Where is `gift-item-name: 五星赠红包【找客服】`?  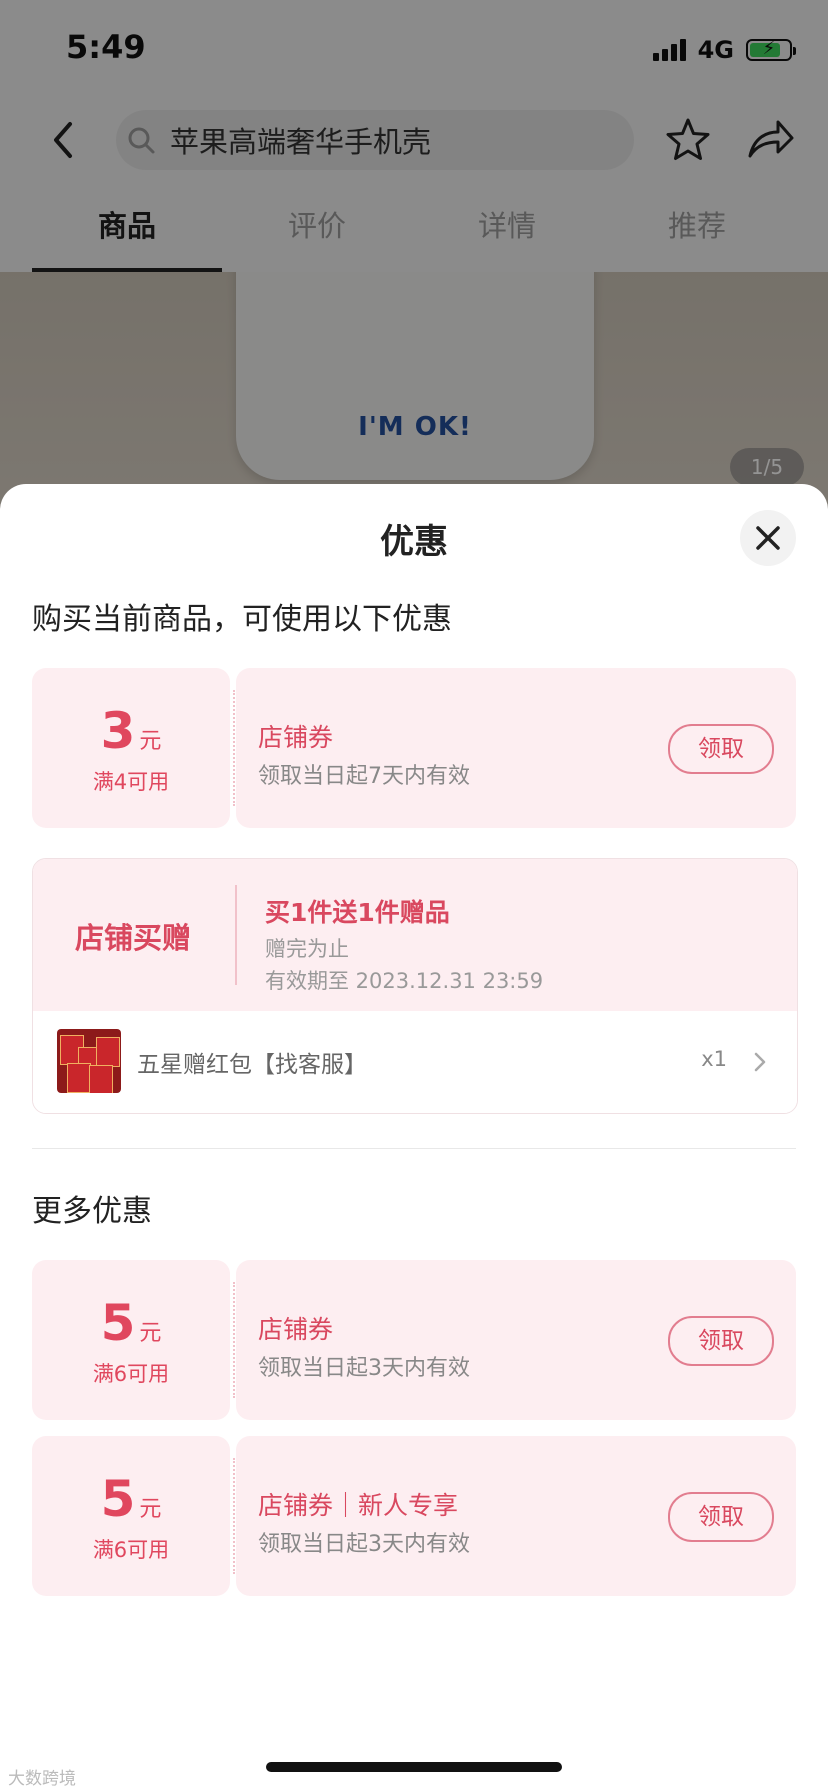 gift-item-name: 五星赠红包【找客服】 is located at coordinates (252, 1065).